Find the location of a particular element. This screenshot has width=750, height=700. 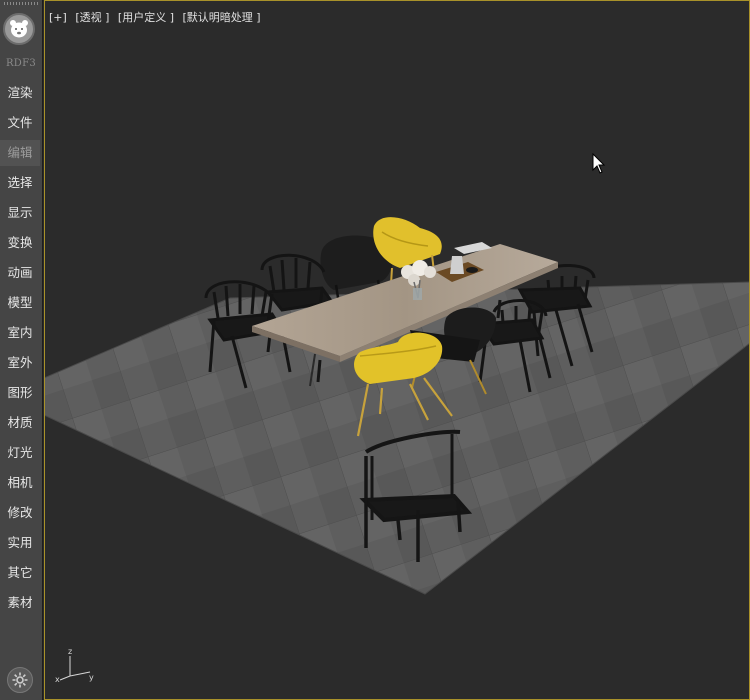

sidebar-item-5: 变换 is located at coordinates (20, 243).